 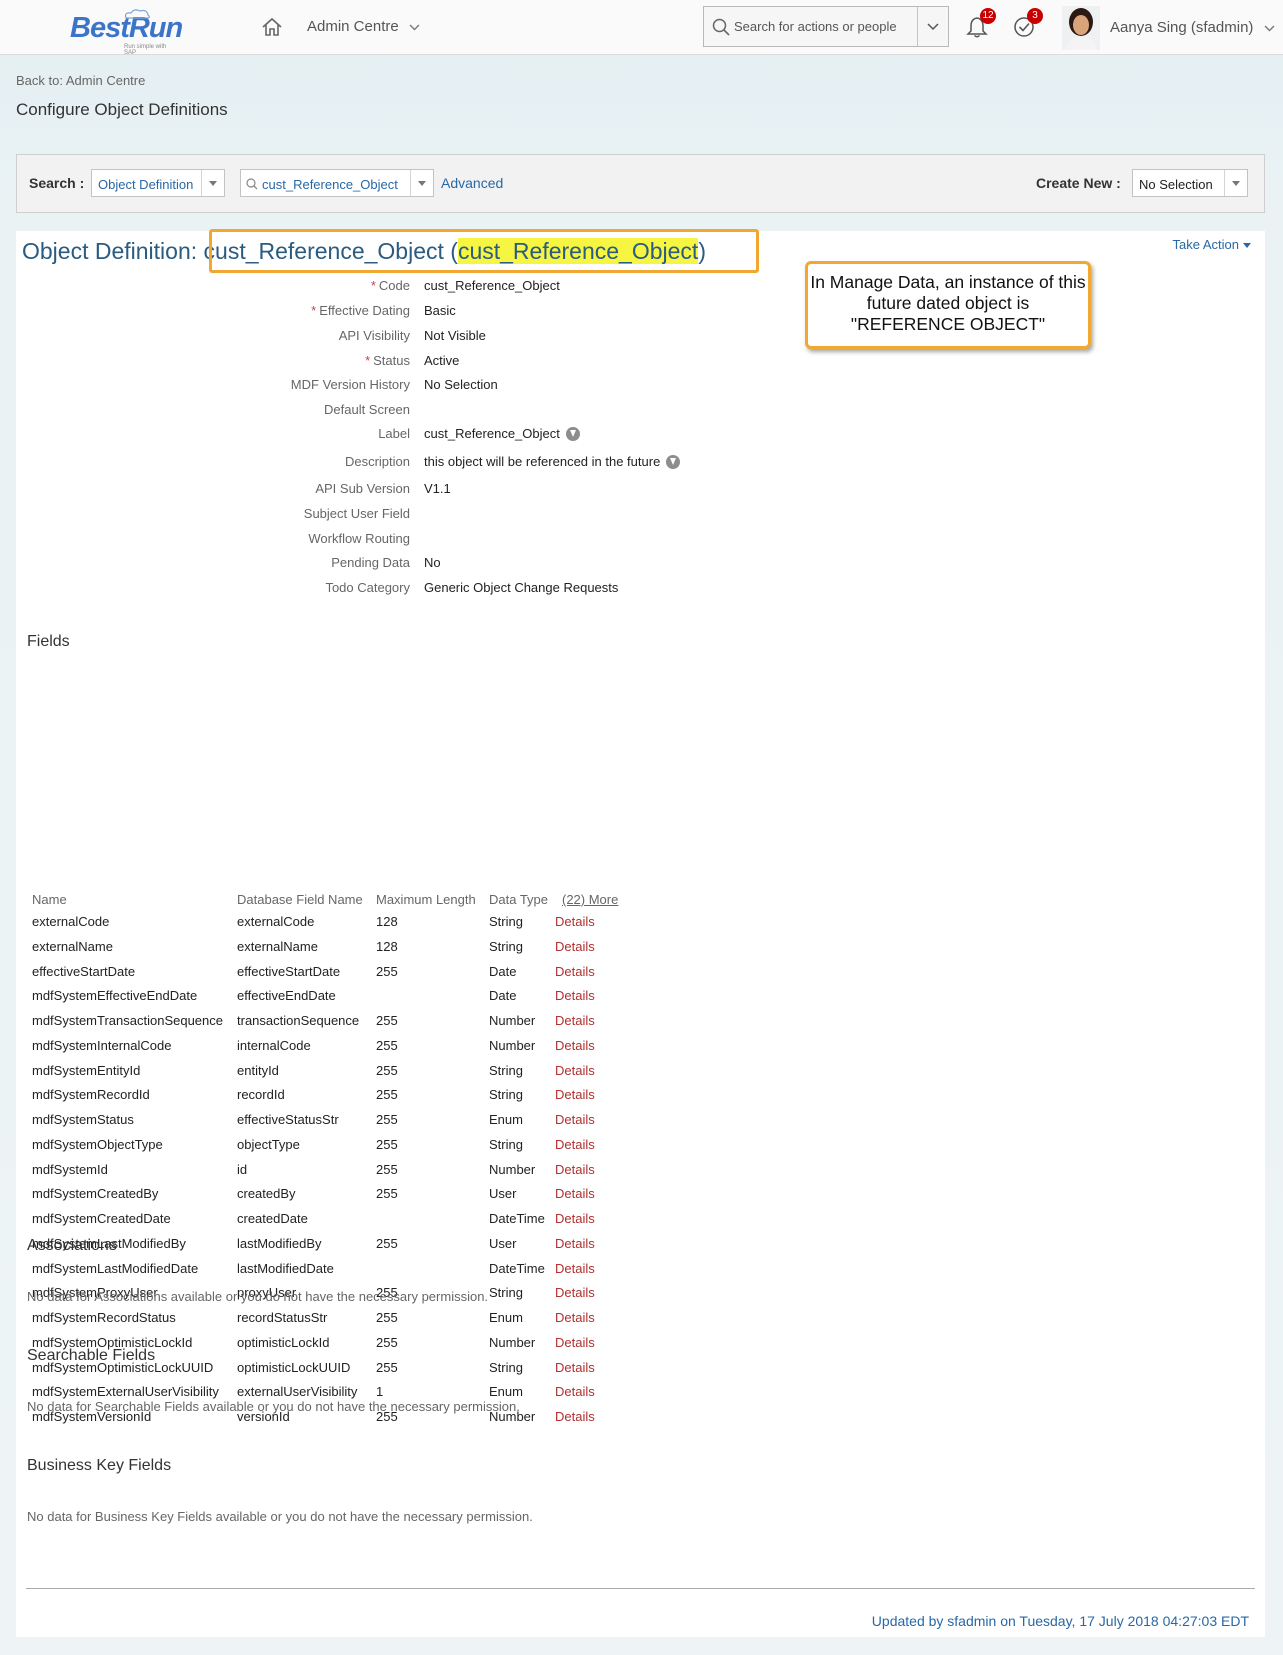 I want to click on property-label: Default Screen, so click(x=367, y=409).